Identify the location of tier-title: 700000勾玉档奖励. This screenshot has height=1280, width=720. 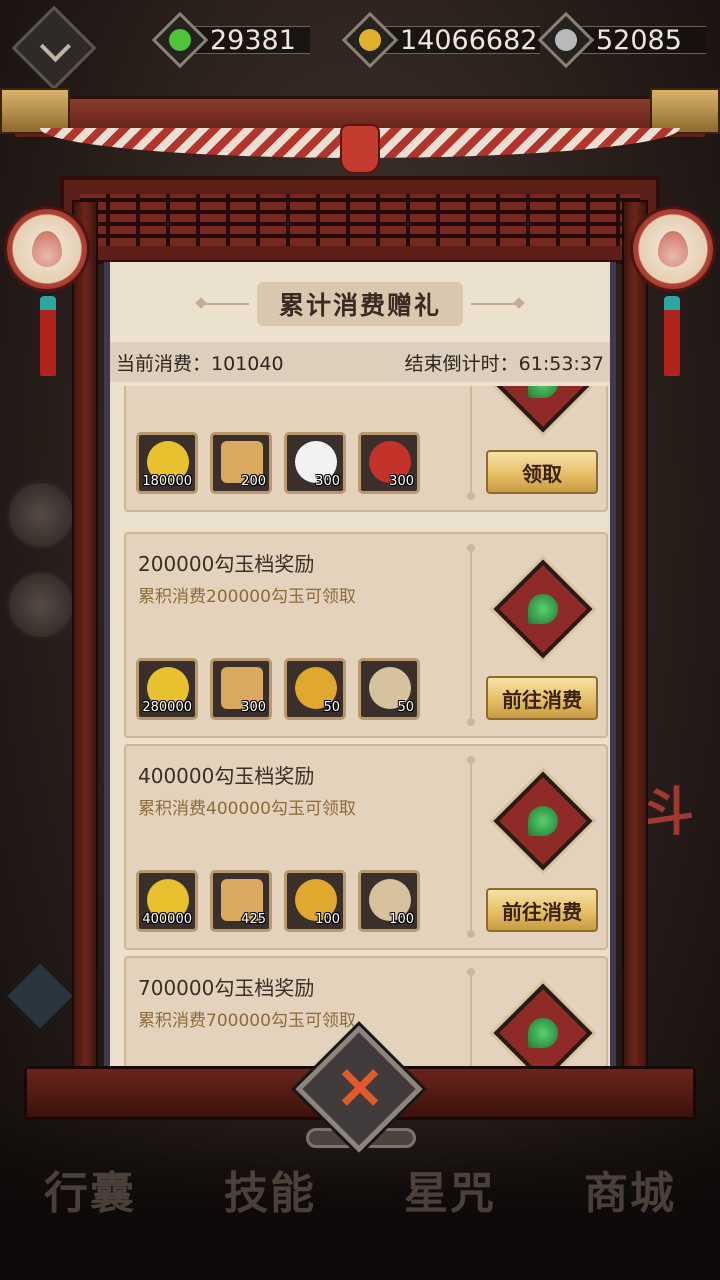
(226, 988).